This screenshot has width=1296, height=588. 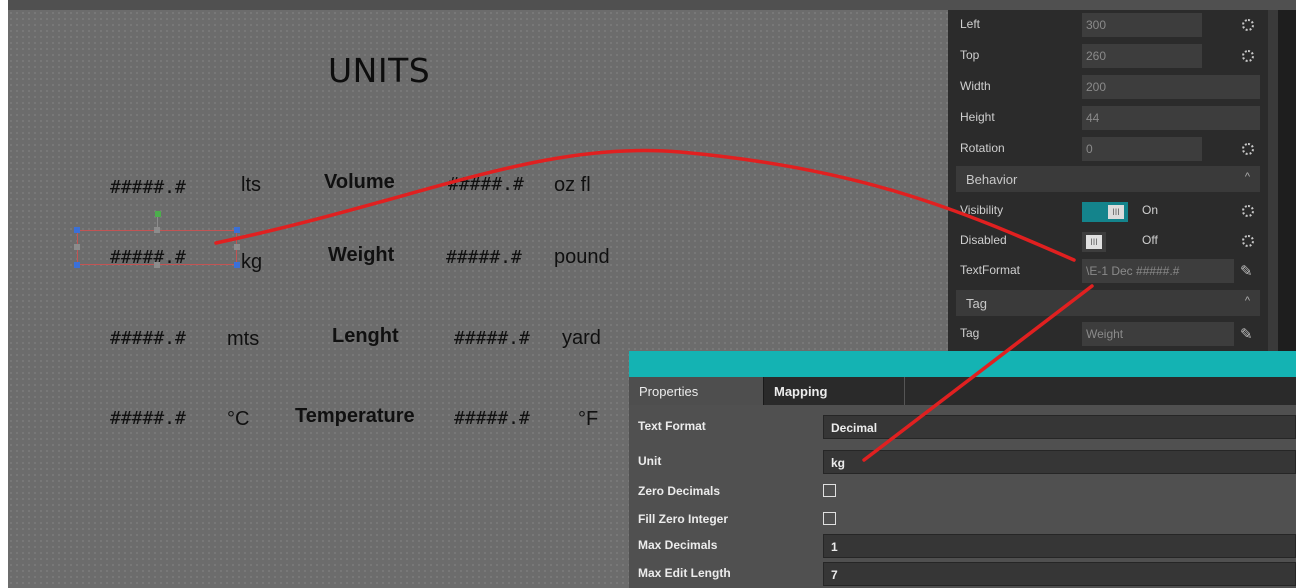 I want to click on prop-height-row: Height 44, so click(x=1108, y=118).